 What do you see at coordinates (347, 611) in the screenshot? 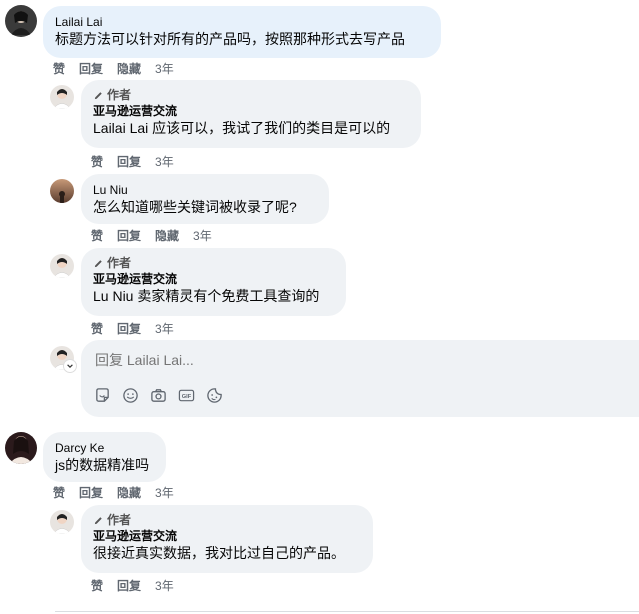
I see `divider` at bounding box center [347, 611].